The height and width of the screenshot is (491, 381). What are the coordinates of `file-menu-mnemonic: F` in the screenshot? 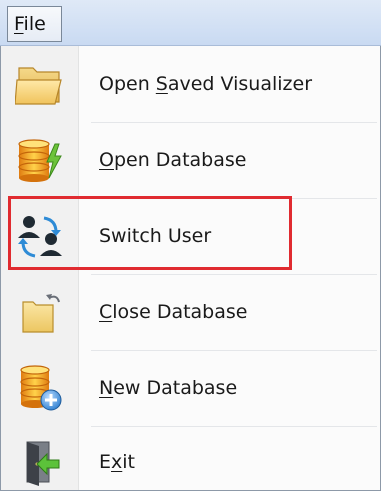 It's located at (19, 24).